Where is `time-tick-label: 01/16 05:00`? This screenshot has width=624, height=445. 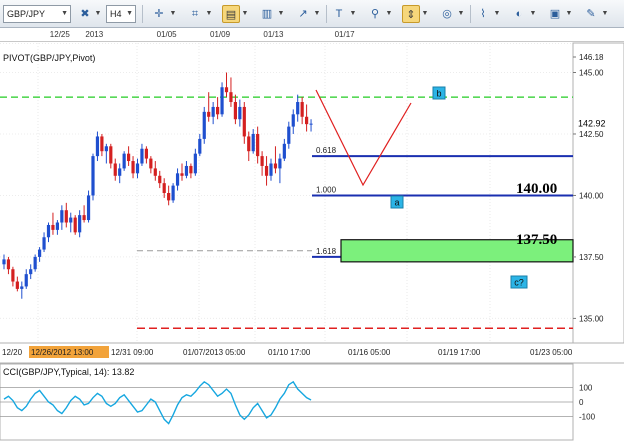 time-tick-label: 01/16 05:00 is located at coordinates (369, 352).